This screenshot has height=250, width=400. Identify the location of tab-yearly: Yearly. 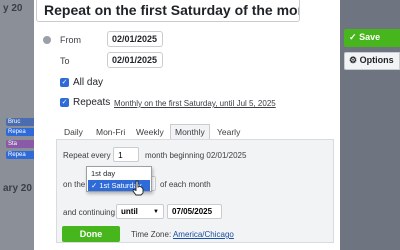
(228, 132).